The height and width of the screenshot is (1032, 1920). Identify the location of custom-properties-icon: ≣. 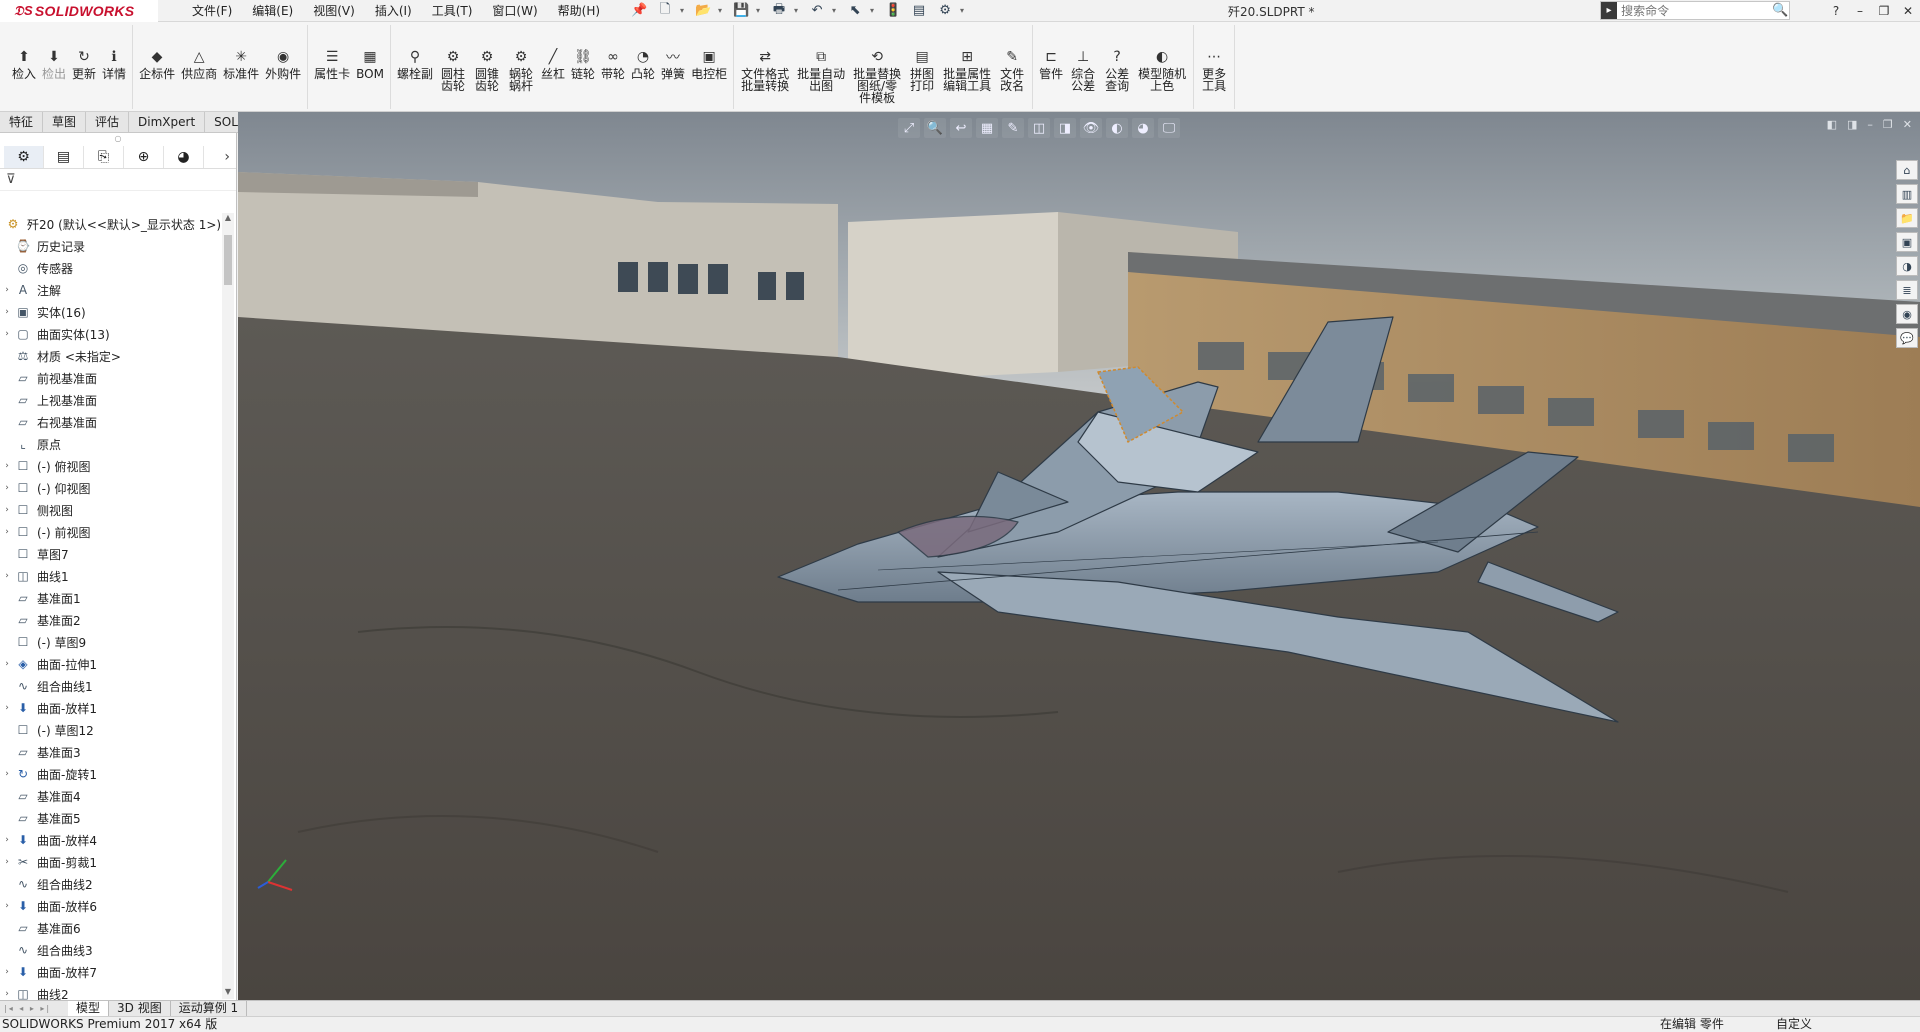
(1907, 290).